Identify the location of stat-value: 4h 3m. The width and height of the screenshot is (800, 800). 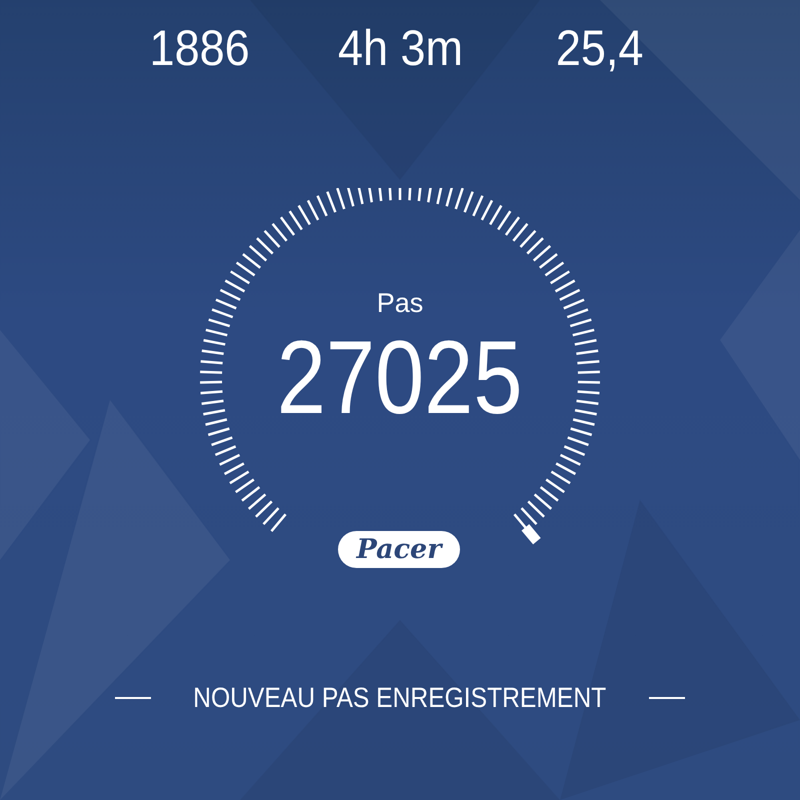
(400, 48).